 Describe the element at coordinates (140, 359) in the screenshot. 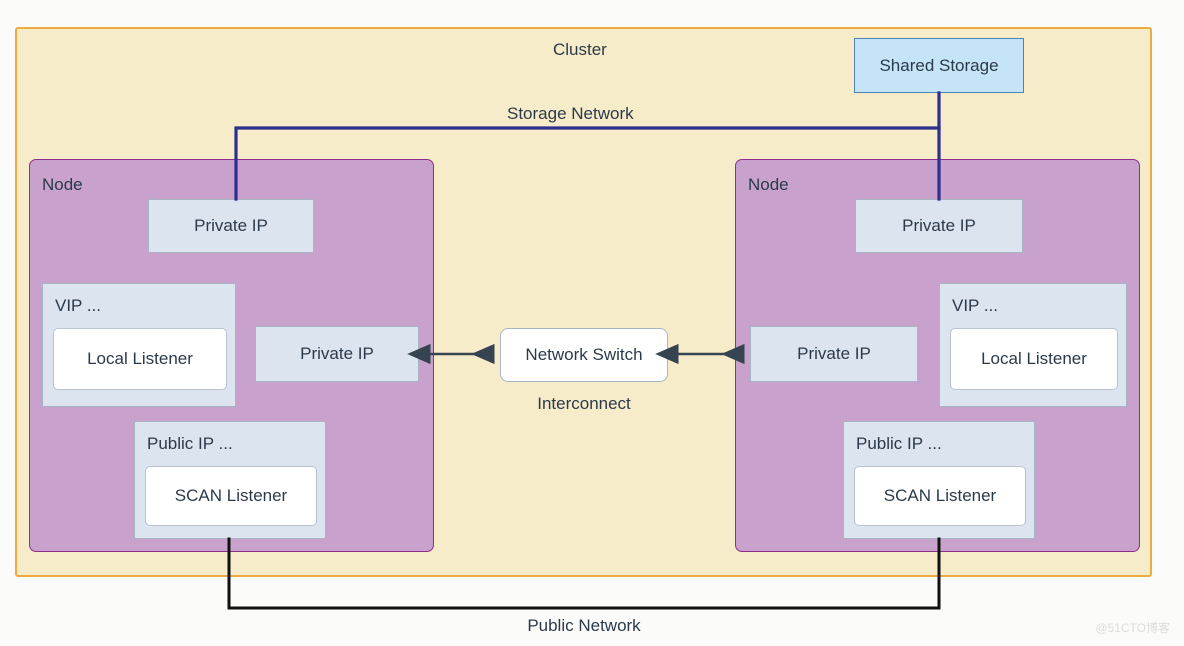

I see `node-left-local-listener: Local Listener` at that location.